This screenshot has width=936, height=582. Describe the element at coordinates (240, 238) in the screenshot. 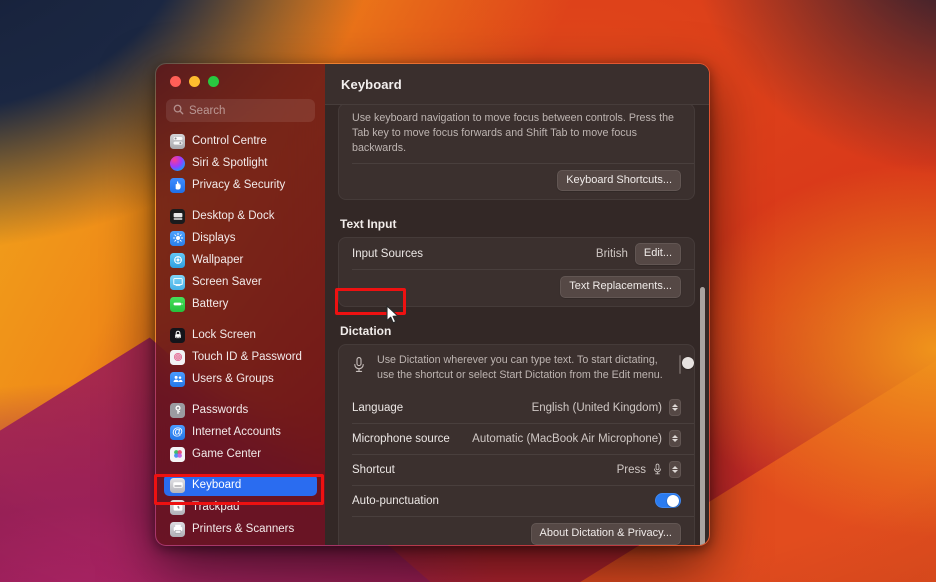

I see `sidebar-item-displays: Displays` at that location.